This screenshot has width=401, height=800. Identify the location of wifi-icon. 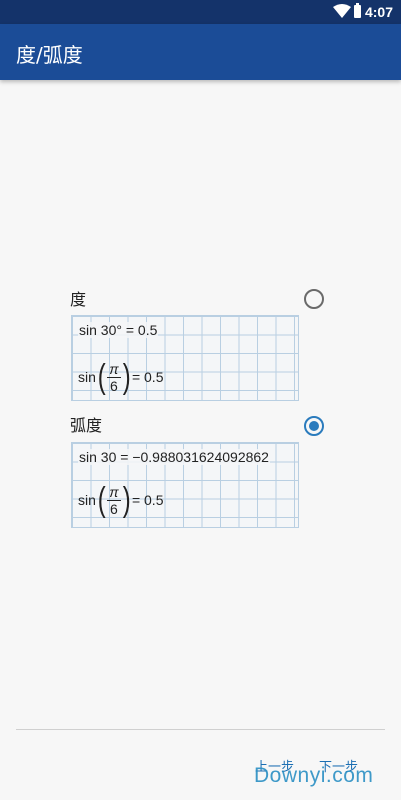
(342, 11).